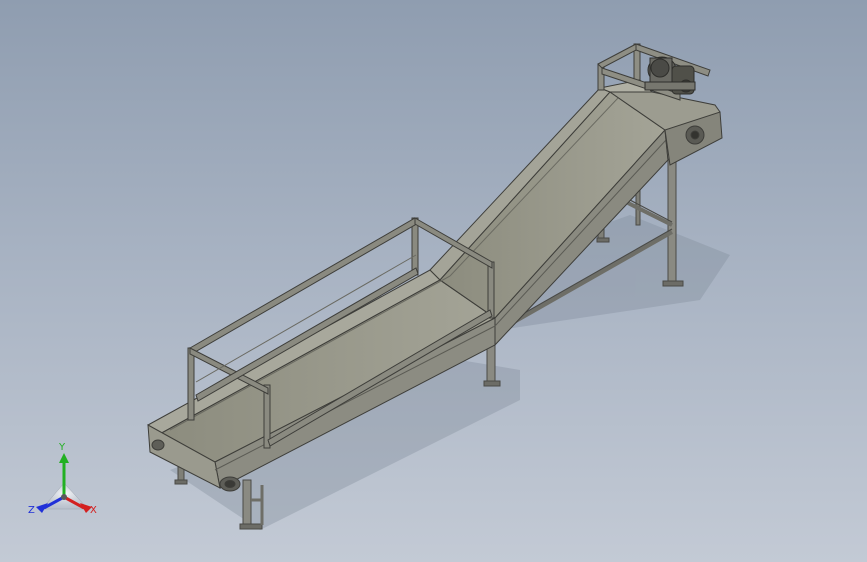 The height and width of the screenshot is (562, 867). What do you see at coordinates (64, 483) in the screenshot?
I see `triad-graphic` at bounding box center [64, 483].